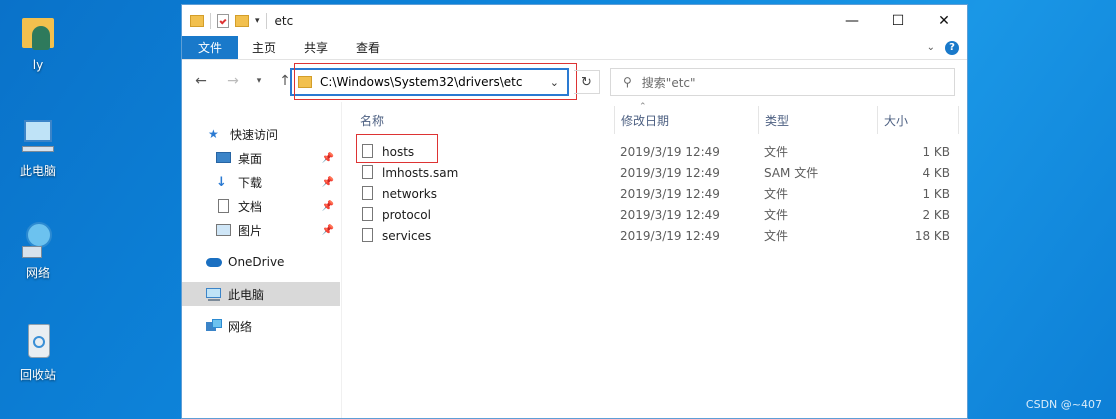  I want to click on nav-item-pictures: 图片 📌, so click(261, 230).